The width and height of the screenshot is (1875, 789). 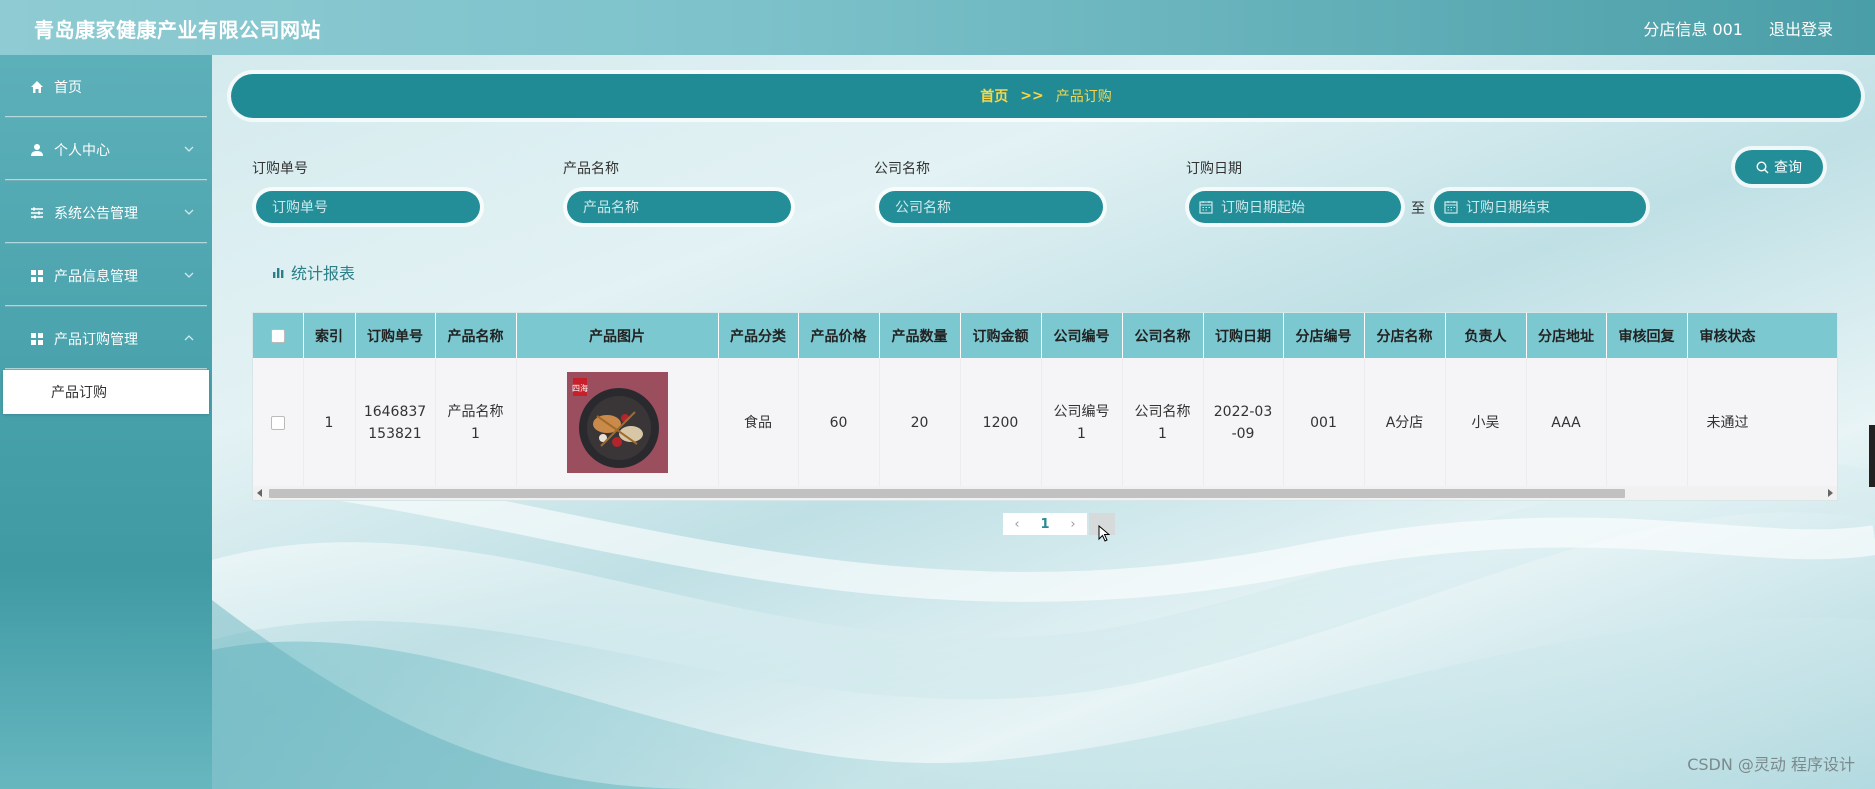 I want to click on image-badge-text: 四海, so click(x=580, y=388).